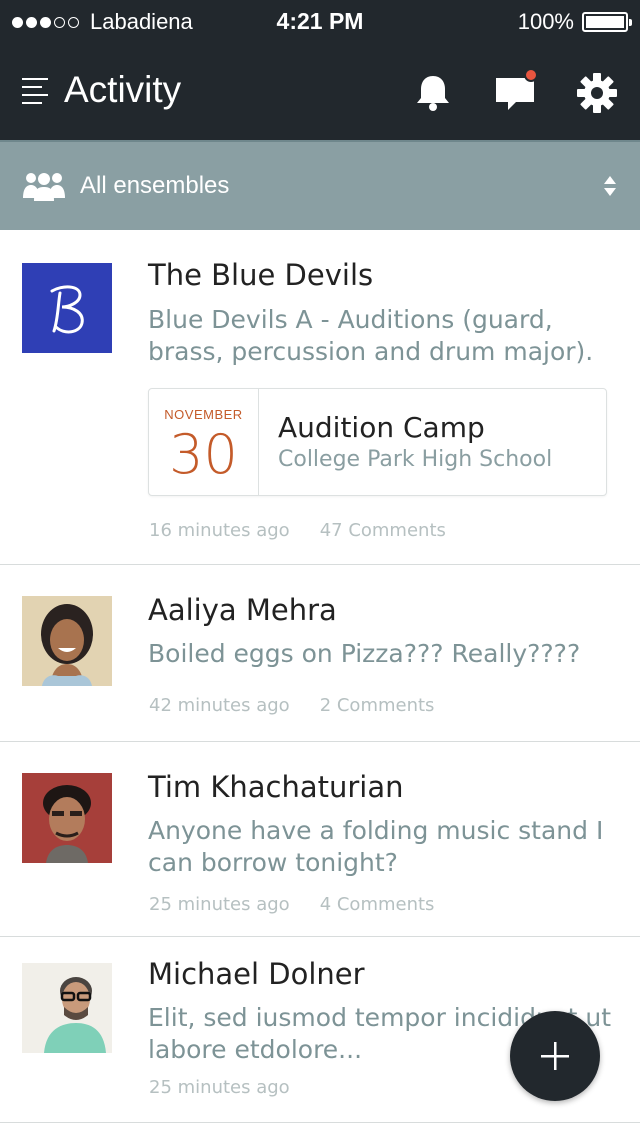 The width and height of the screenshot is (640, 1136). Describe the element at coordinates (297, 530) in the screenshot. I see `post-meta: 16 minutes ago 47 Comments` at that location.